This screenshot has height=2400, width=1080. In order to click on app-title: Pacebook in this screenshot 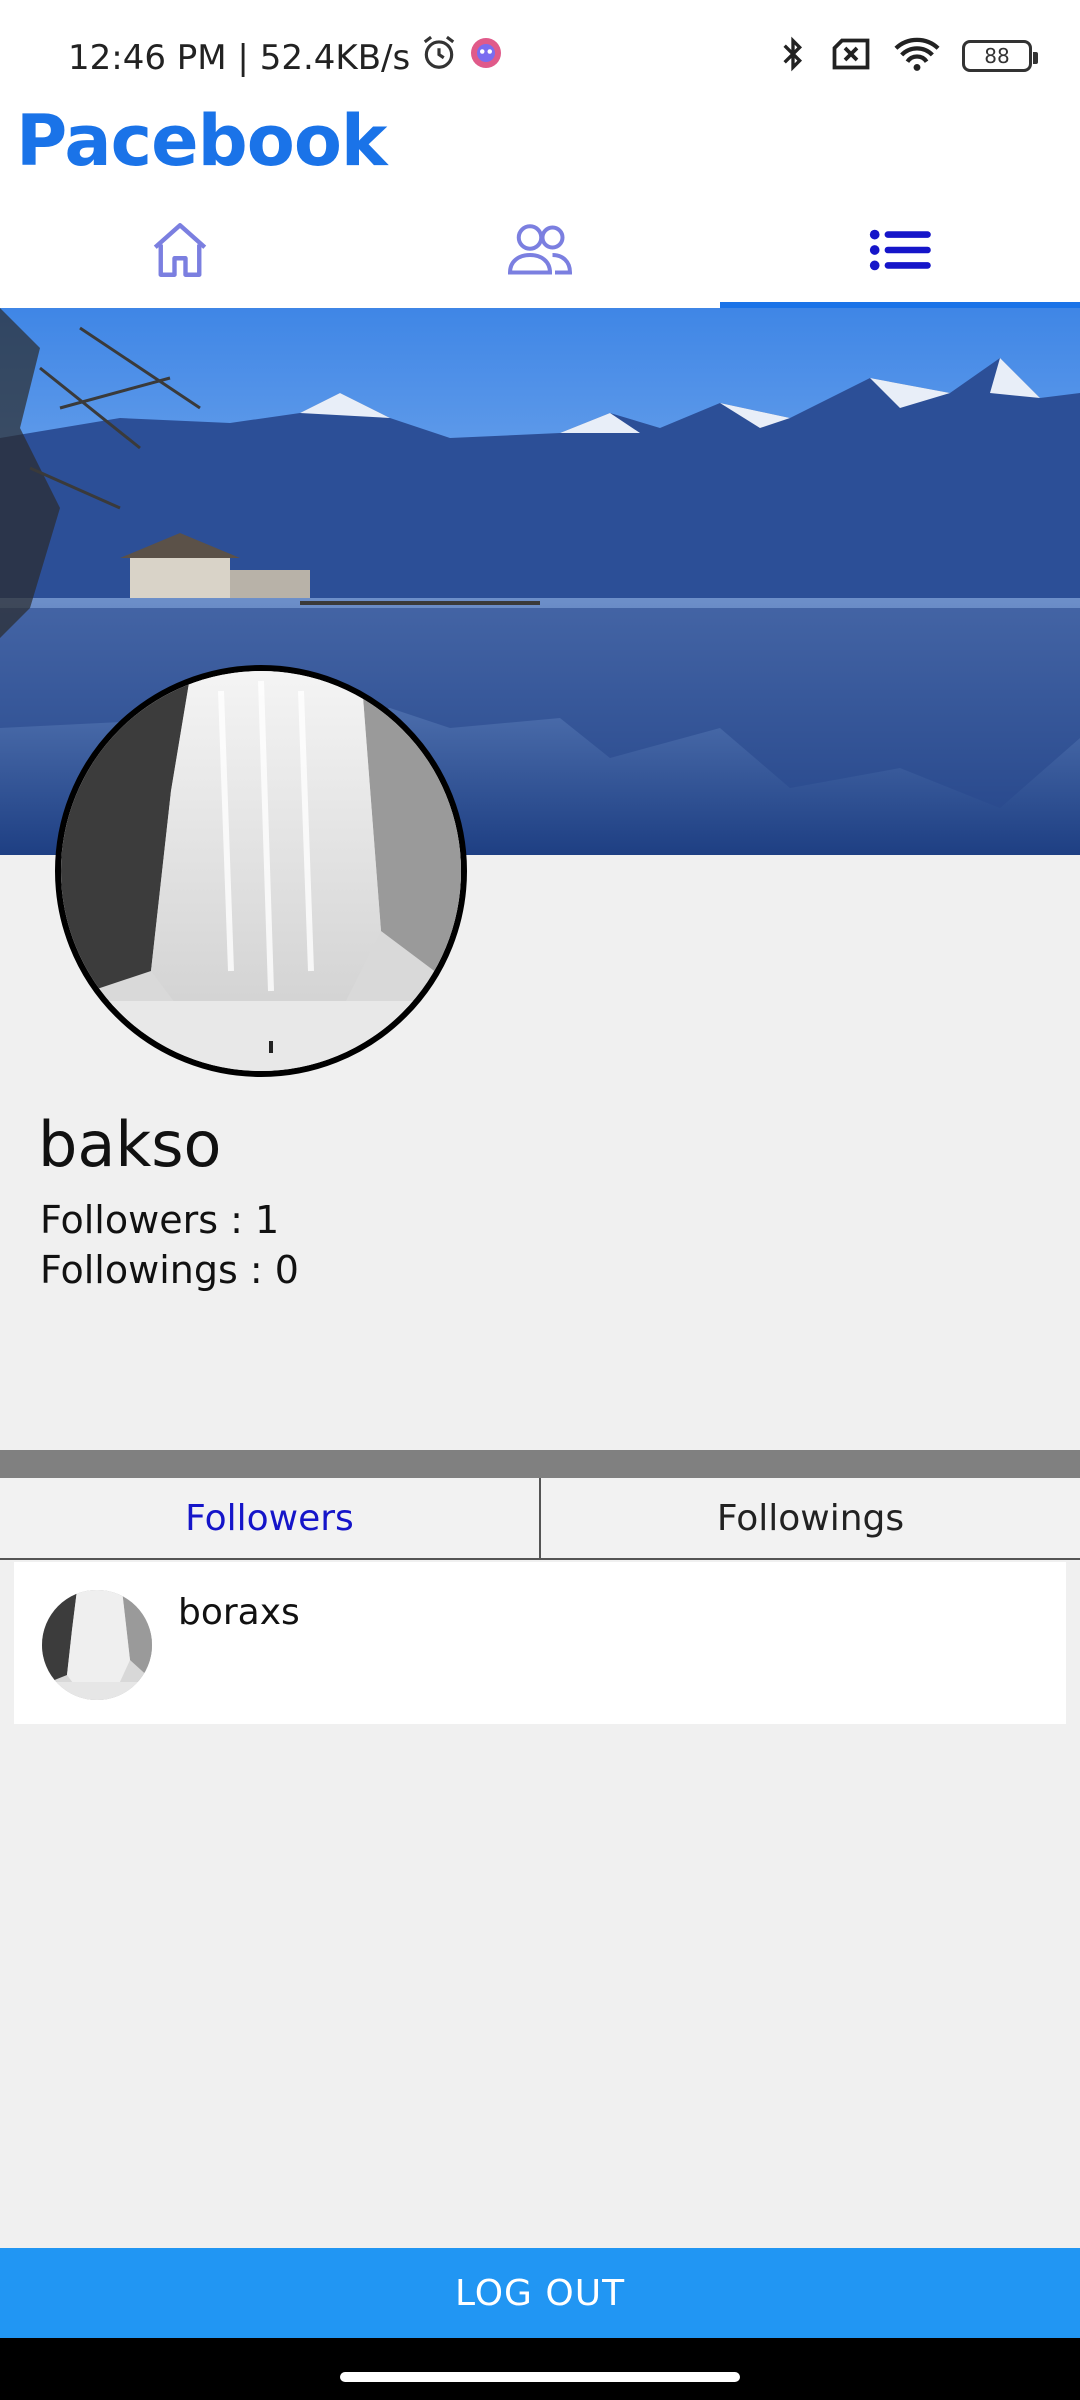, I will do `click(201, 141)`.